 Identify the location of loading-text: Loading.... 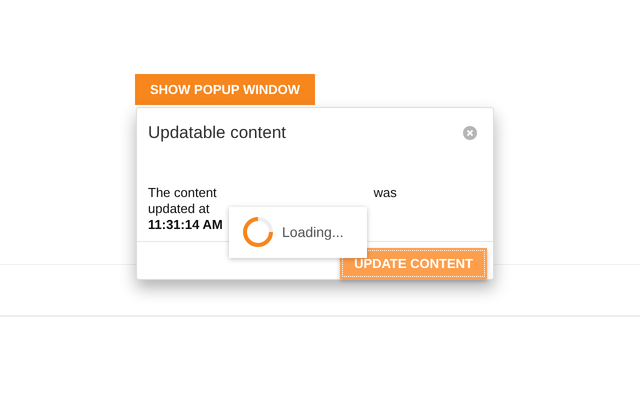
(313, 232).